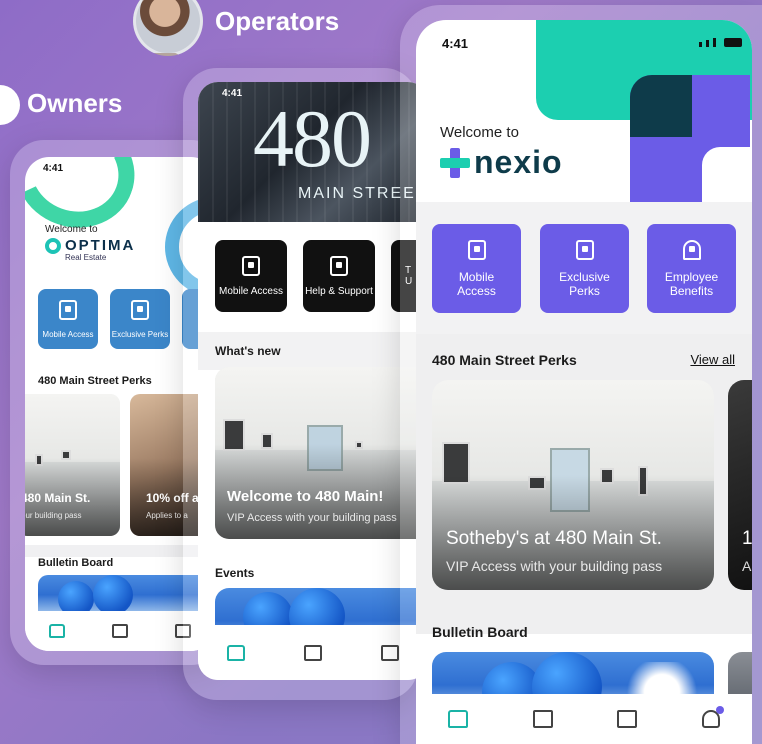 The width and height of the screenshot is (762, 744). I want to click on view-all-link: View all, so click(712, 359).